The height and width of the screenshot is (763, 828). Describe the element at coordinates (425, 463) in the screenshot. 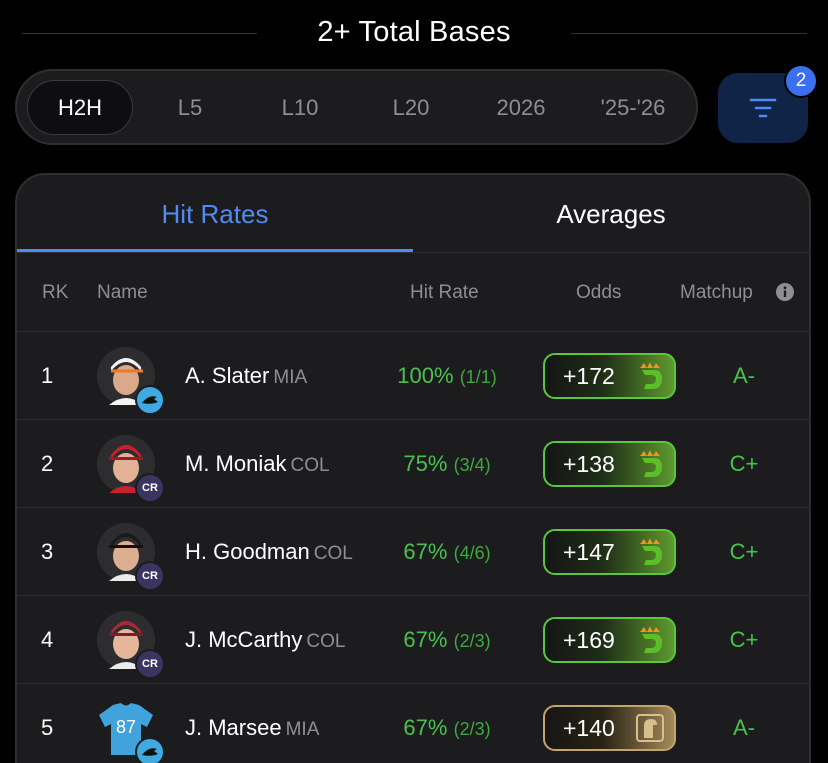

I see `hit-rate-percent: 75%` at that location.